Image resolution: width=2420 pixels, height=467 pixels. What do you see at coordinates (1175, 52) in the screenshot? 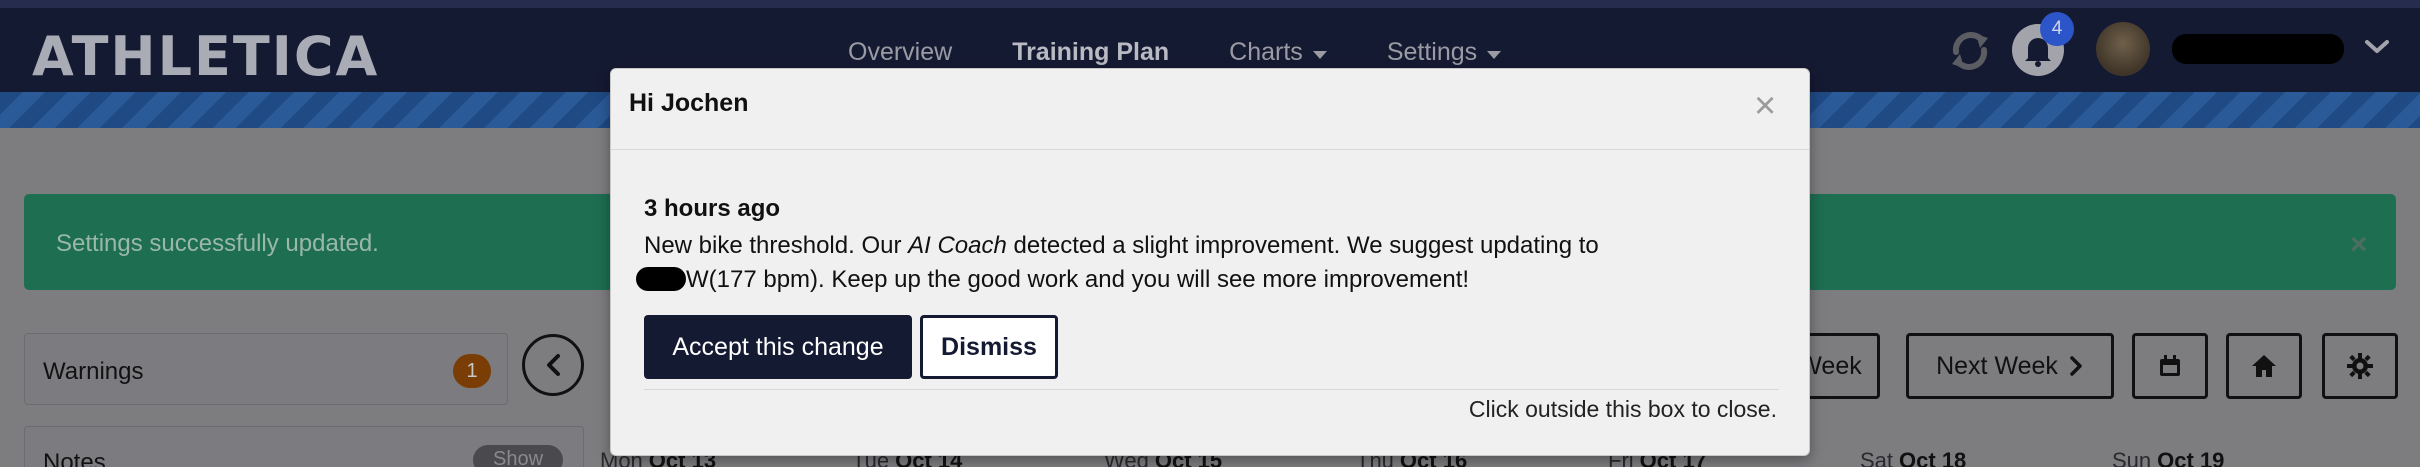
I see `main-nav: Overview Training Plan Charts Settings` at bounding box center [1175, 52].